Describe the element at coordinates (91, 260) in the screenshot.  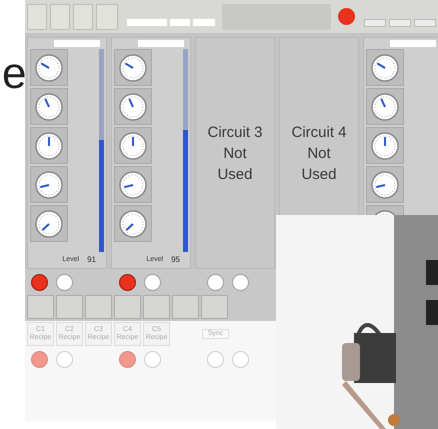
I see `level-reading: 91` at that location.